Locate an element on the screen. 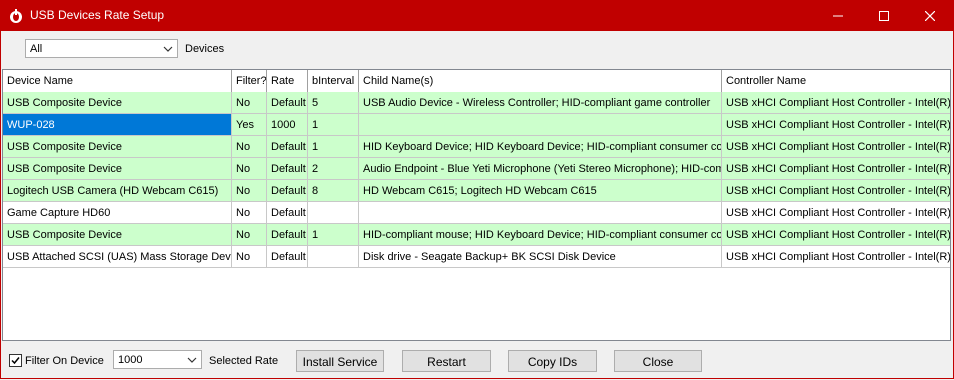 The width and height of the screenshot is (954, 380). rate-value: 1000 is located at coordinates (130, 360).